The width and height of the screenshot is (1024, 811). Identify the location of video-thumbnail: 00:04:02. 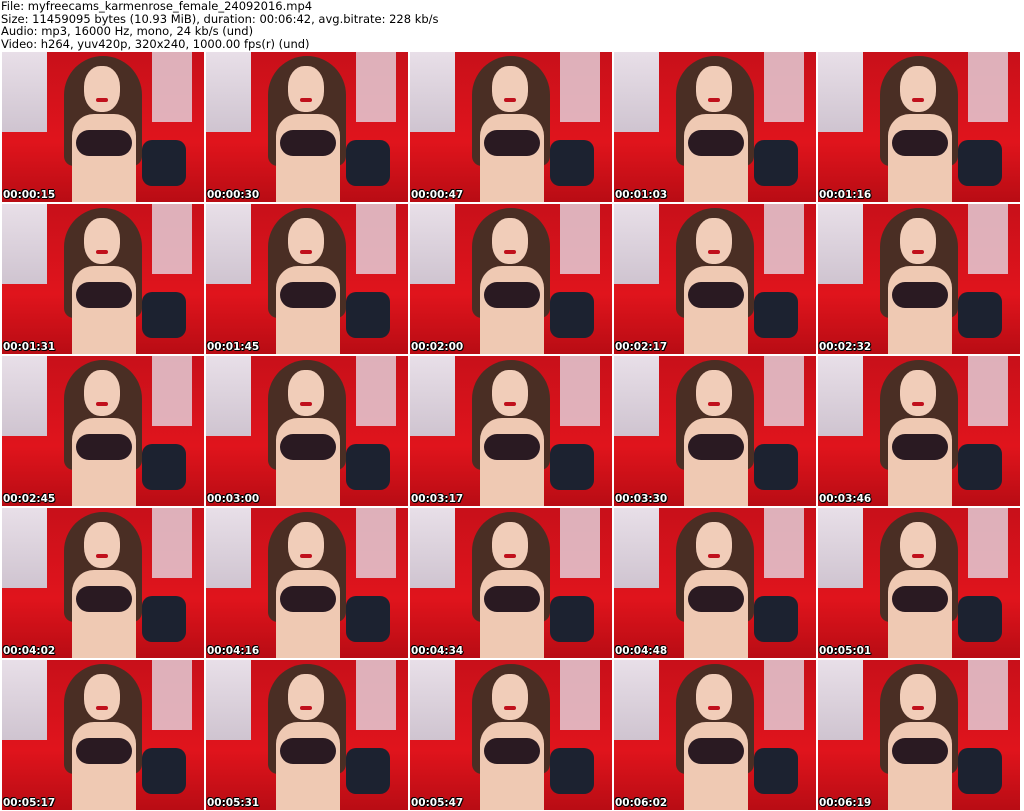
(103, 583).